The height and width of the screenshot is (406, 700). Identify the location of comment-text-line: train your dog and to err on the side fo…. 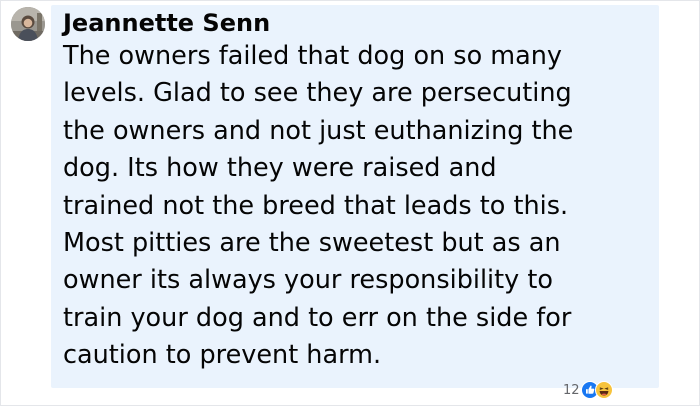
(317, 317).